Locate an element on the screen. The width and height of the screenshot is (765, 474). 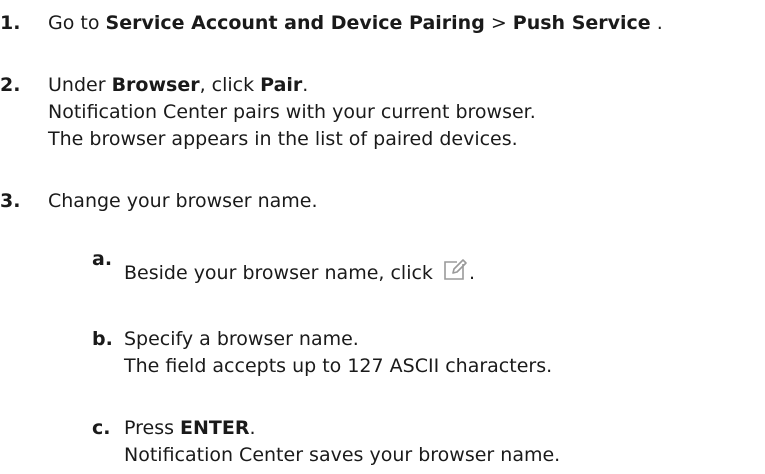
menu-path-service-account: Service Account and Device Pairing is located at coordinates (295, 23).